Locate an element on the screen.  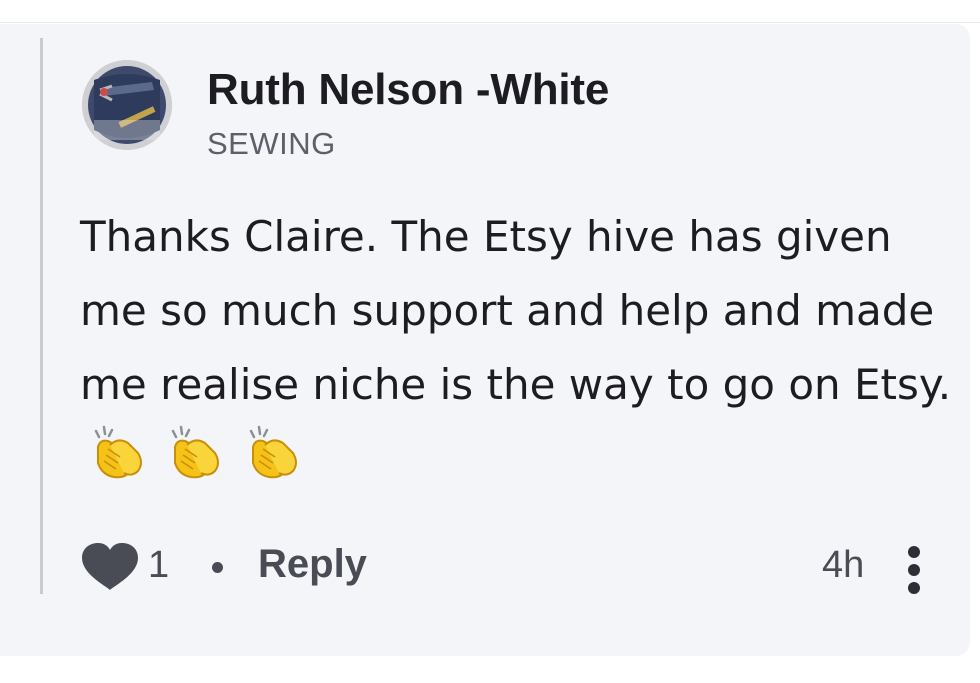
clapping-hands-emoji-group is located at coordinates (197, 464).